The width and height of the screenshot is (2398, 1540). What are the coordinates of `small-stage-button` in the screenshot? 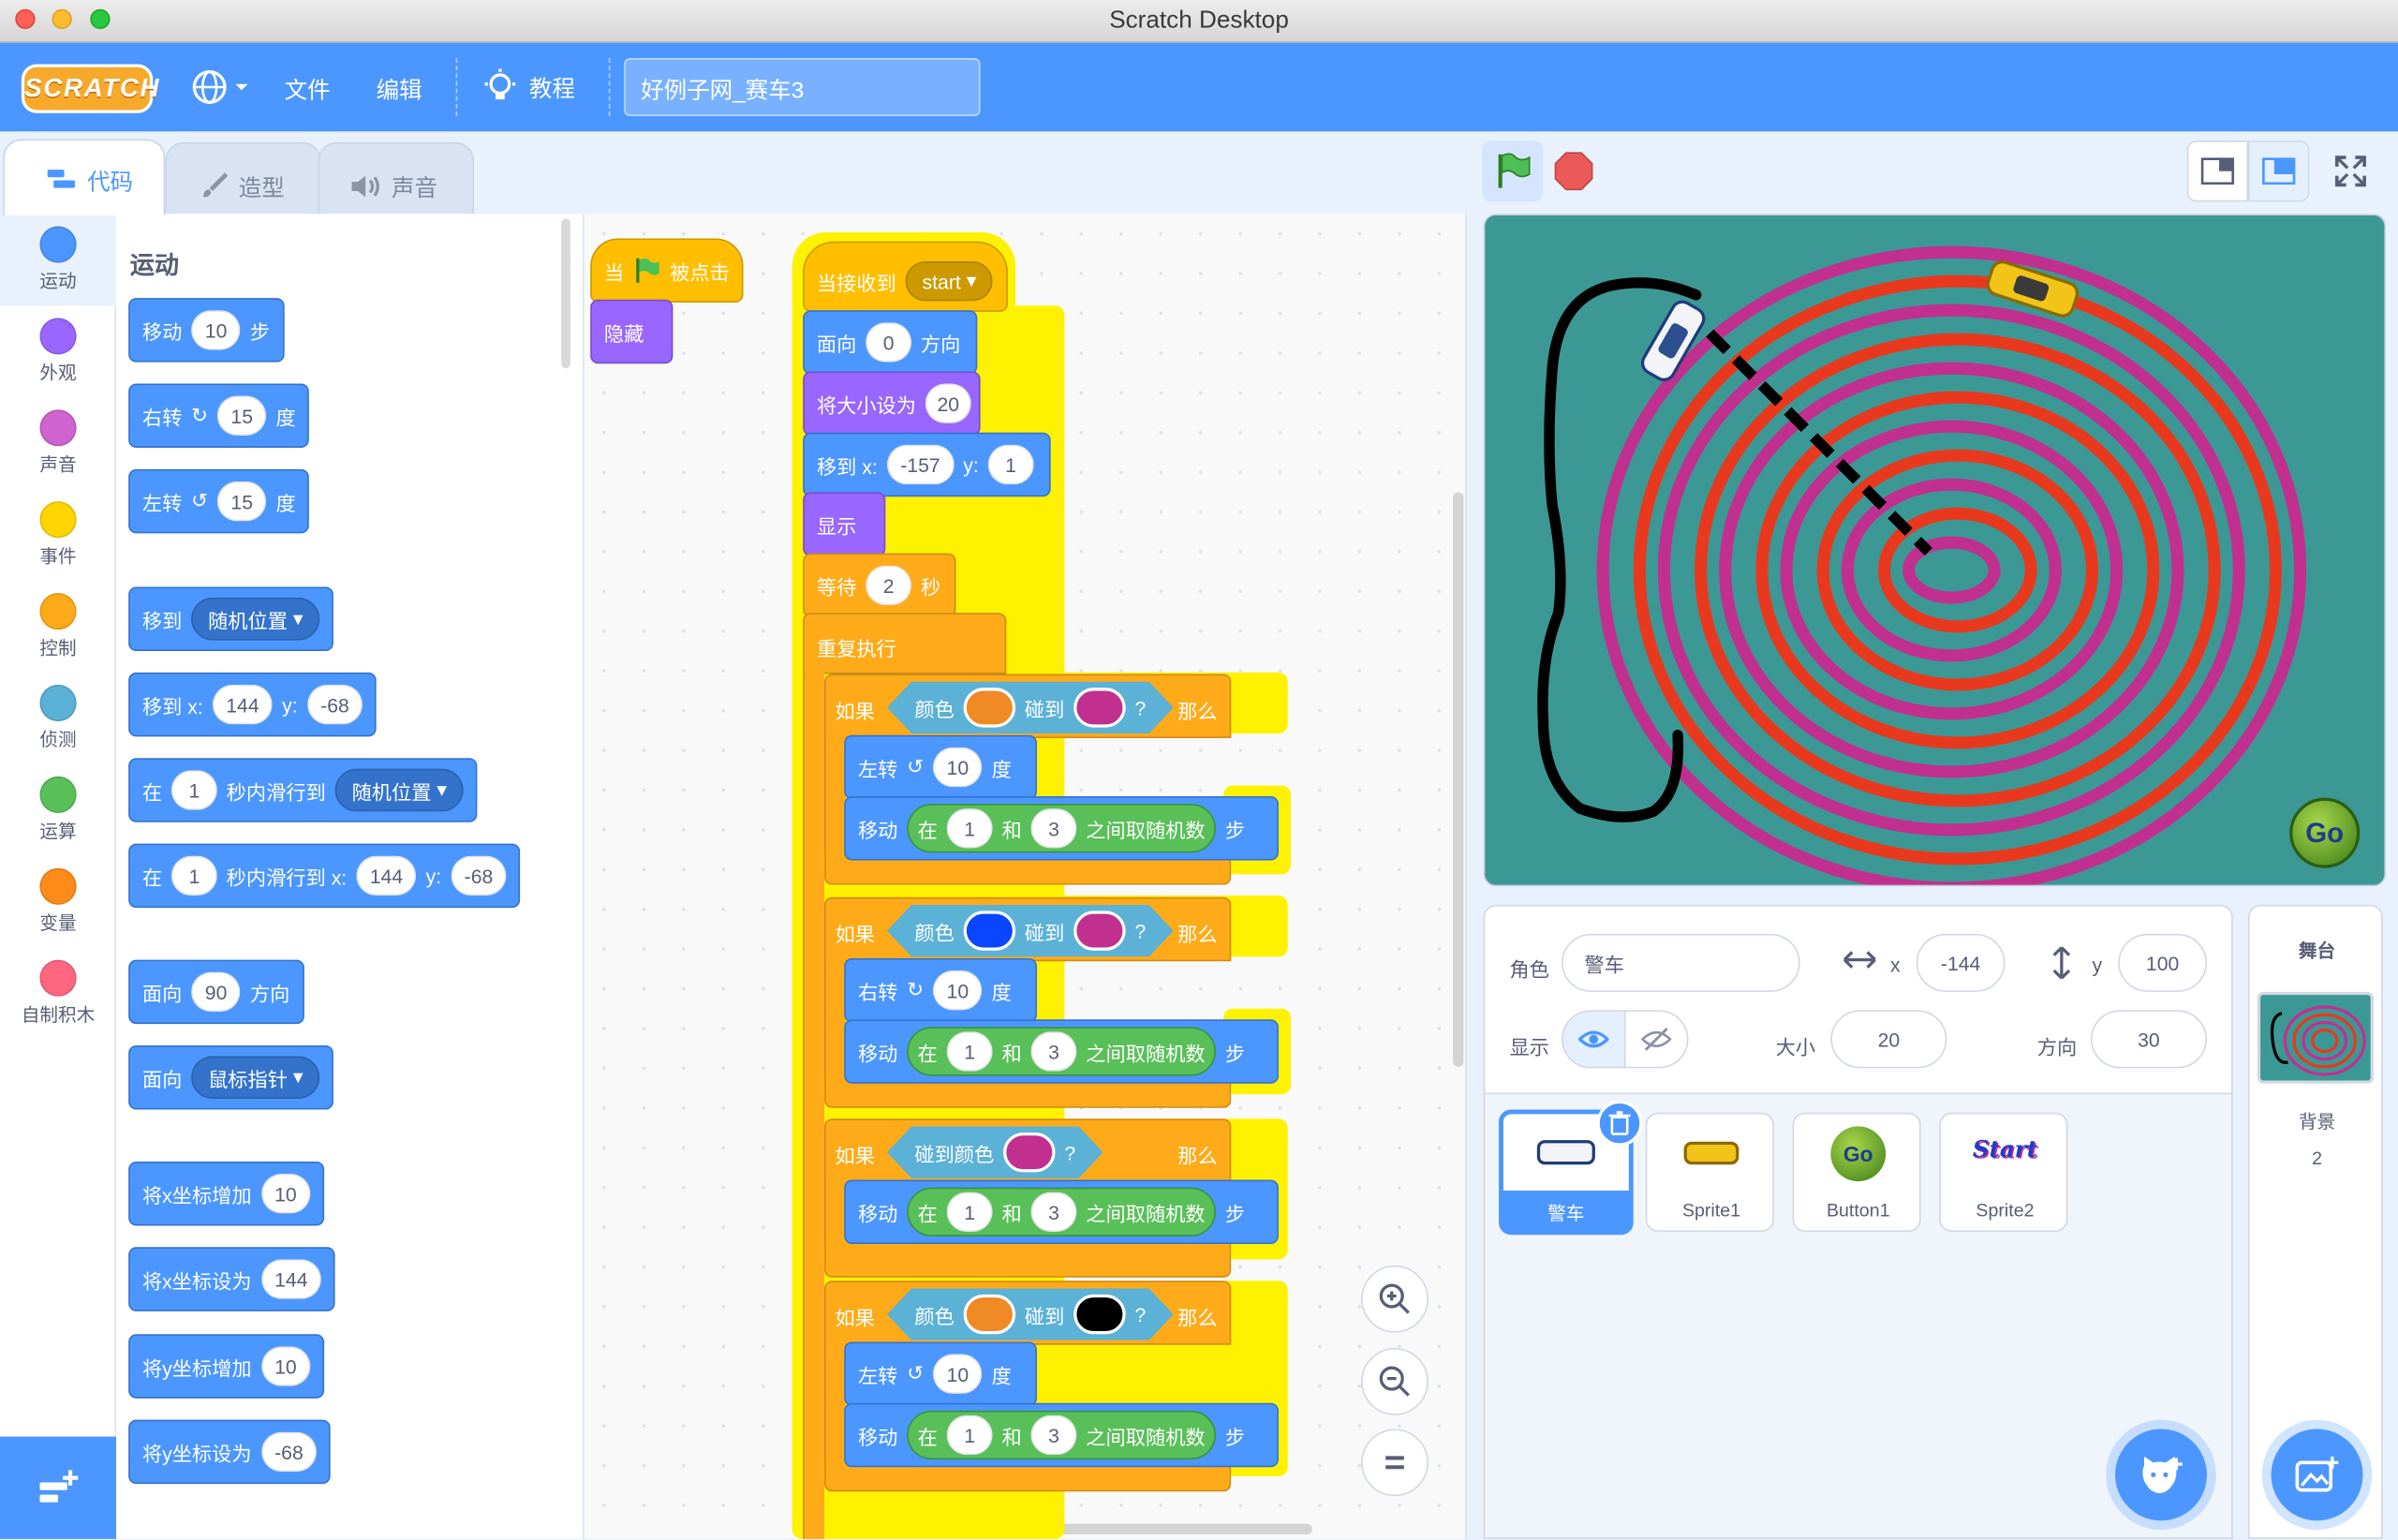 It's located at (2218, 171).